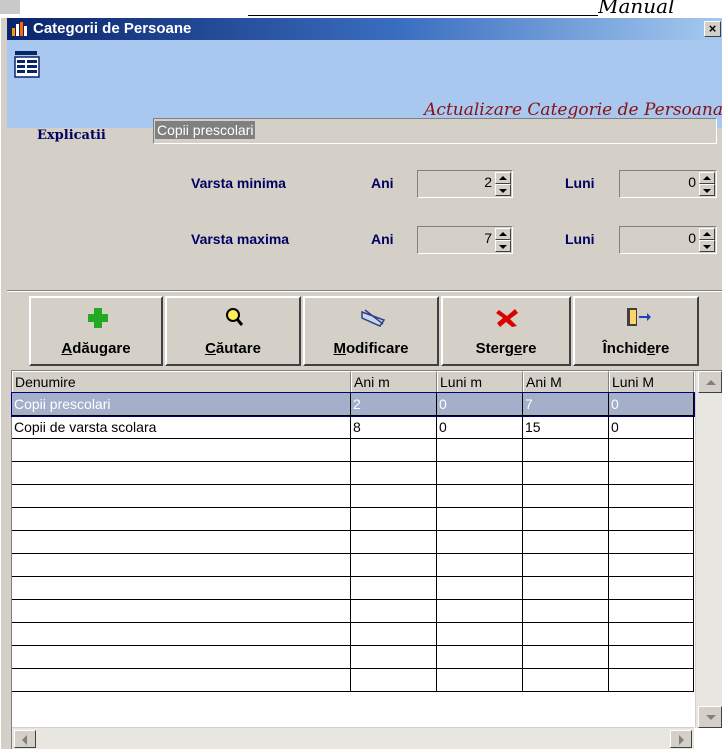 This screenshot has width=722, height=749. Describe the element at coordinates (353, 738) in the screenshot. I see `horizontal-scrollbar` at that location.